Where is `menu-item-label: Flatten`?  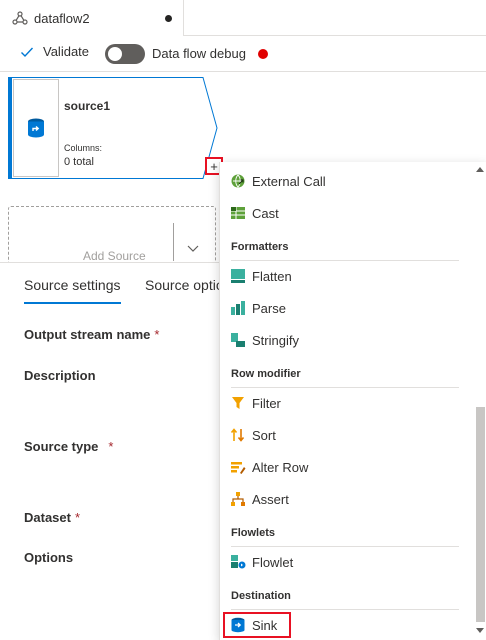
menu-item-label: Flatten is located at coordinates (272, 276).